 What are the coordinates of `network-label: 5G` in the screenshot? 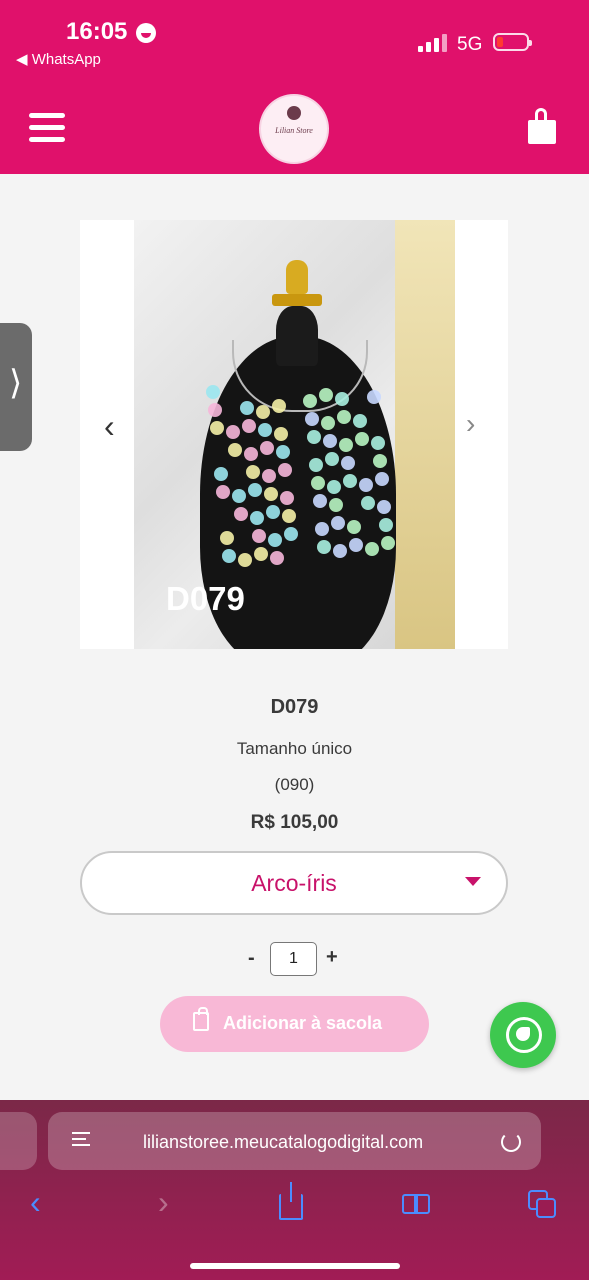 It's located at (470, 44).